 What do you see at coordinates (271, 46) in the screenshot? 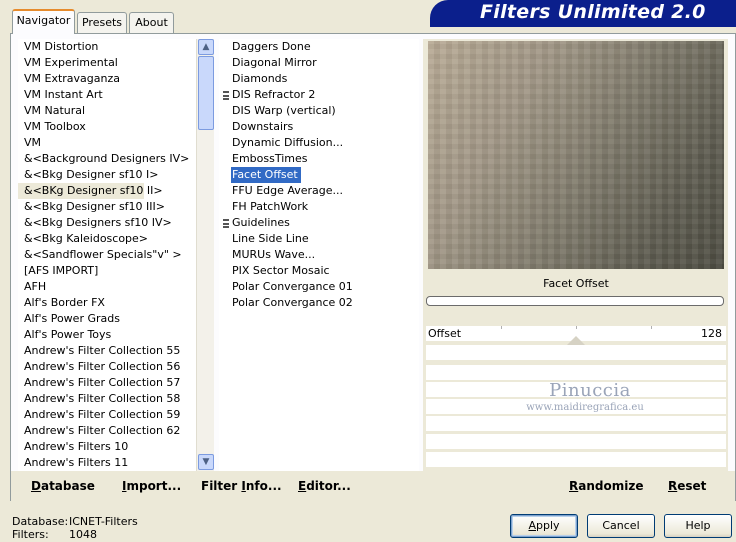
I see `filter-item-label: Daggers Done` at bounding box center [271, 46].